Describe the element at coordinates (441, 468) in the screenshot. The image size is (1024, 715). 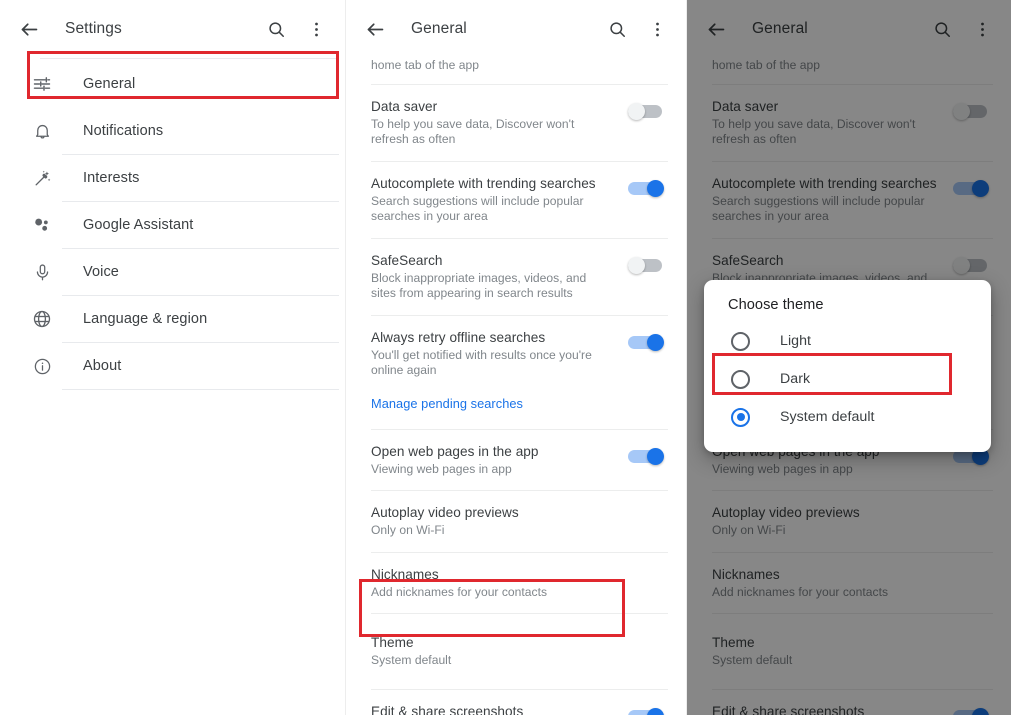
I see `list-item-subtitle: Viewing web pages in app` at that location.